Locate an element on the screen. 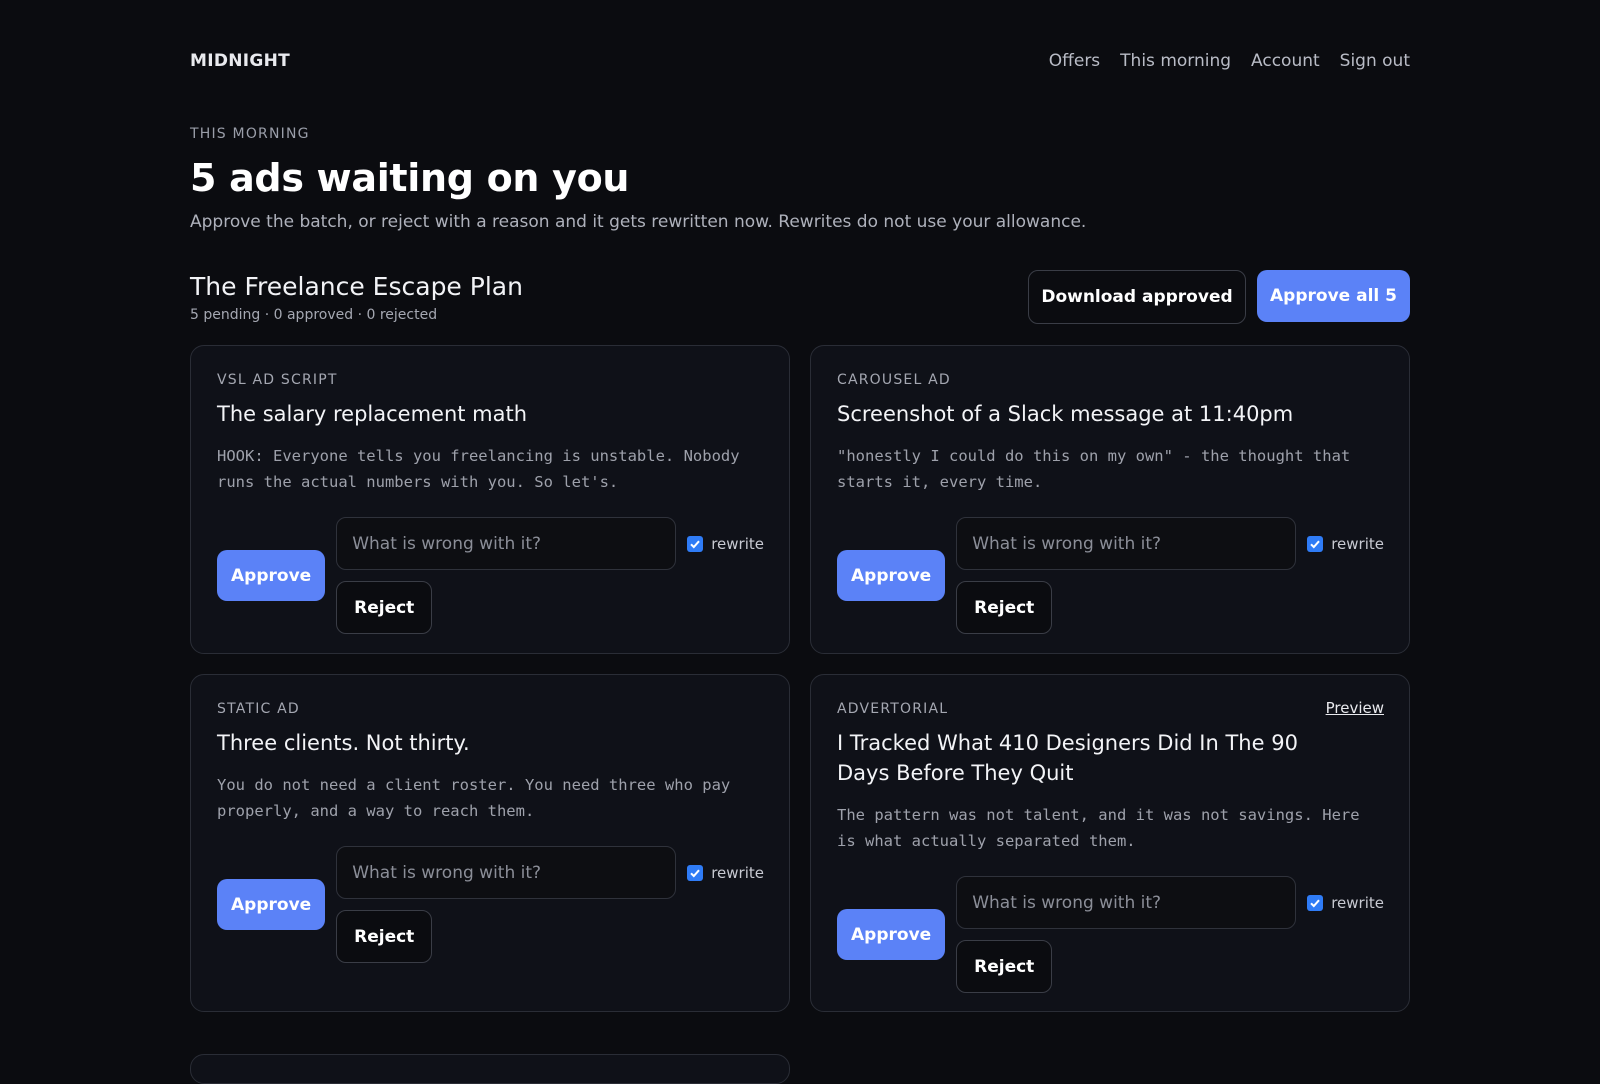 Image resolution: width=1600 pixels, height=1084 pixels. nav-link-this-morning: This morning is located at coordinates (1175, 61).